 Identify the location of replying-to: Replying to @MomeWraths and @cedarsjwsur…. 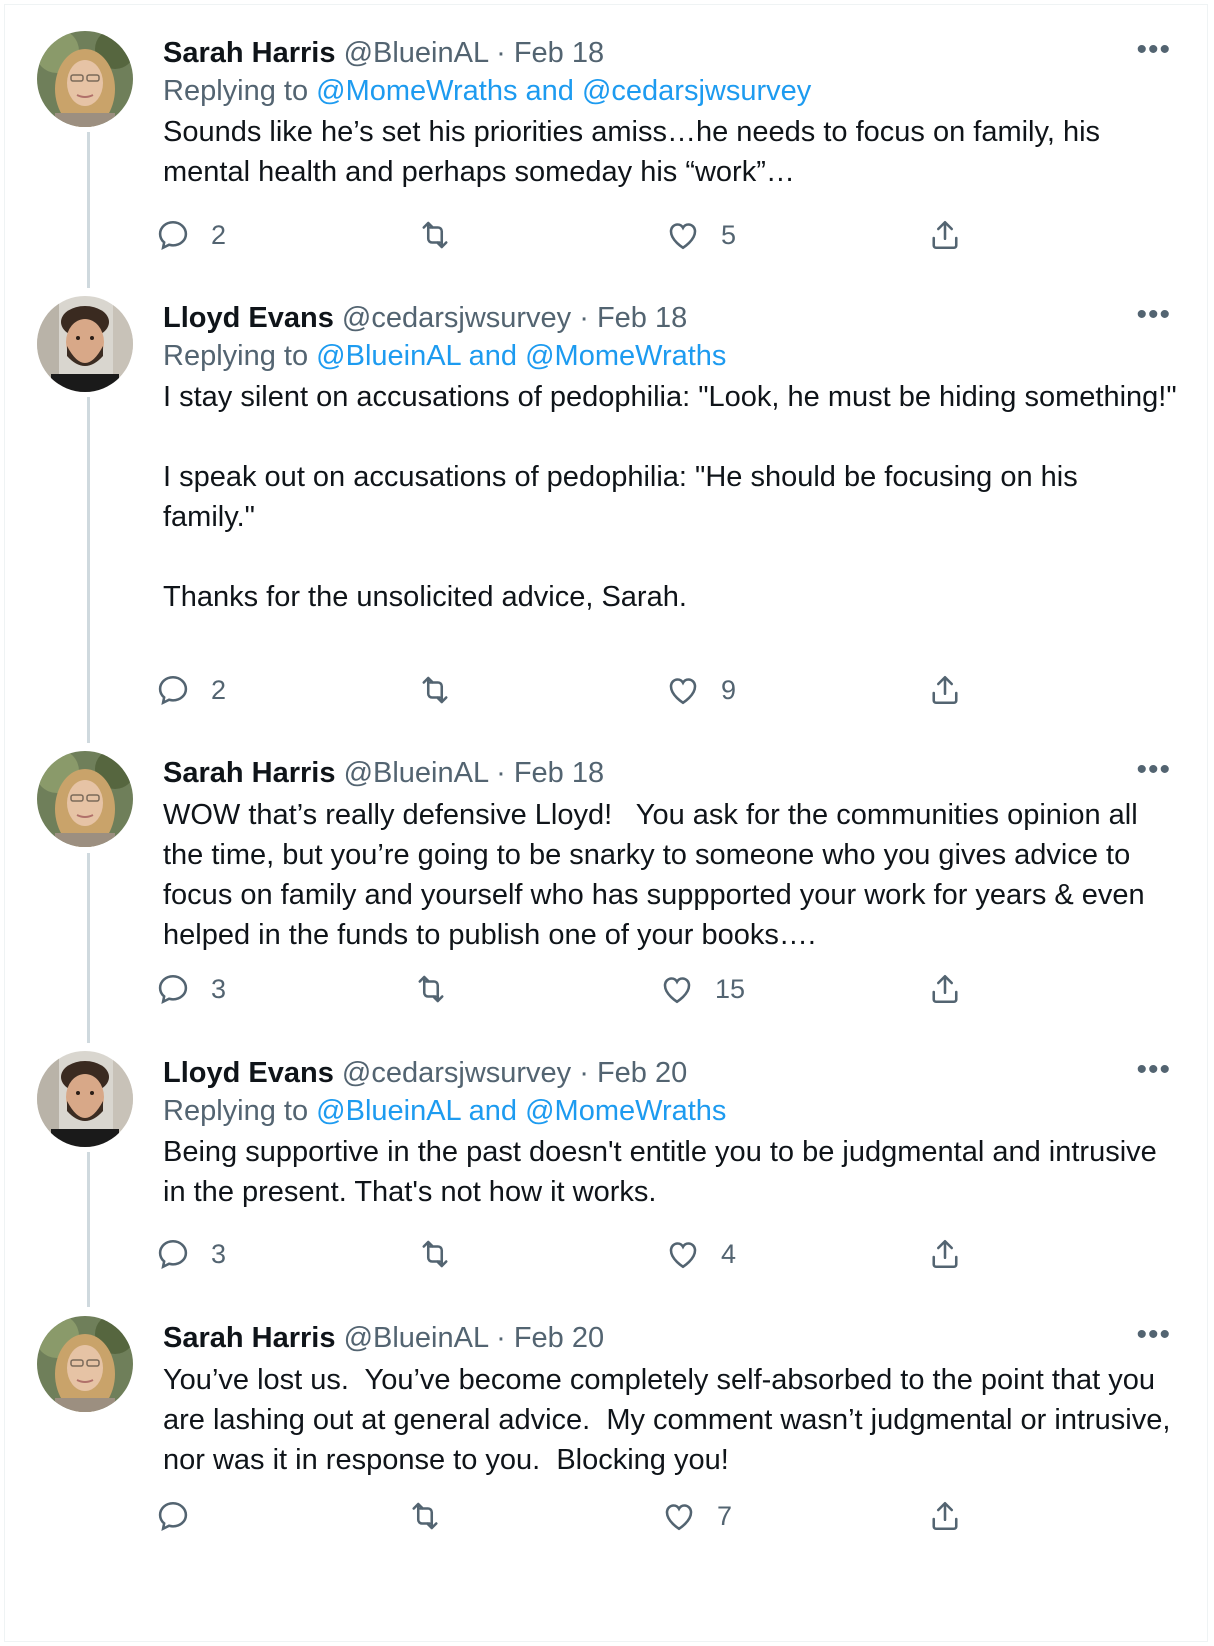
(670, 91).